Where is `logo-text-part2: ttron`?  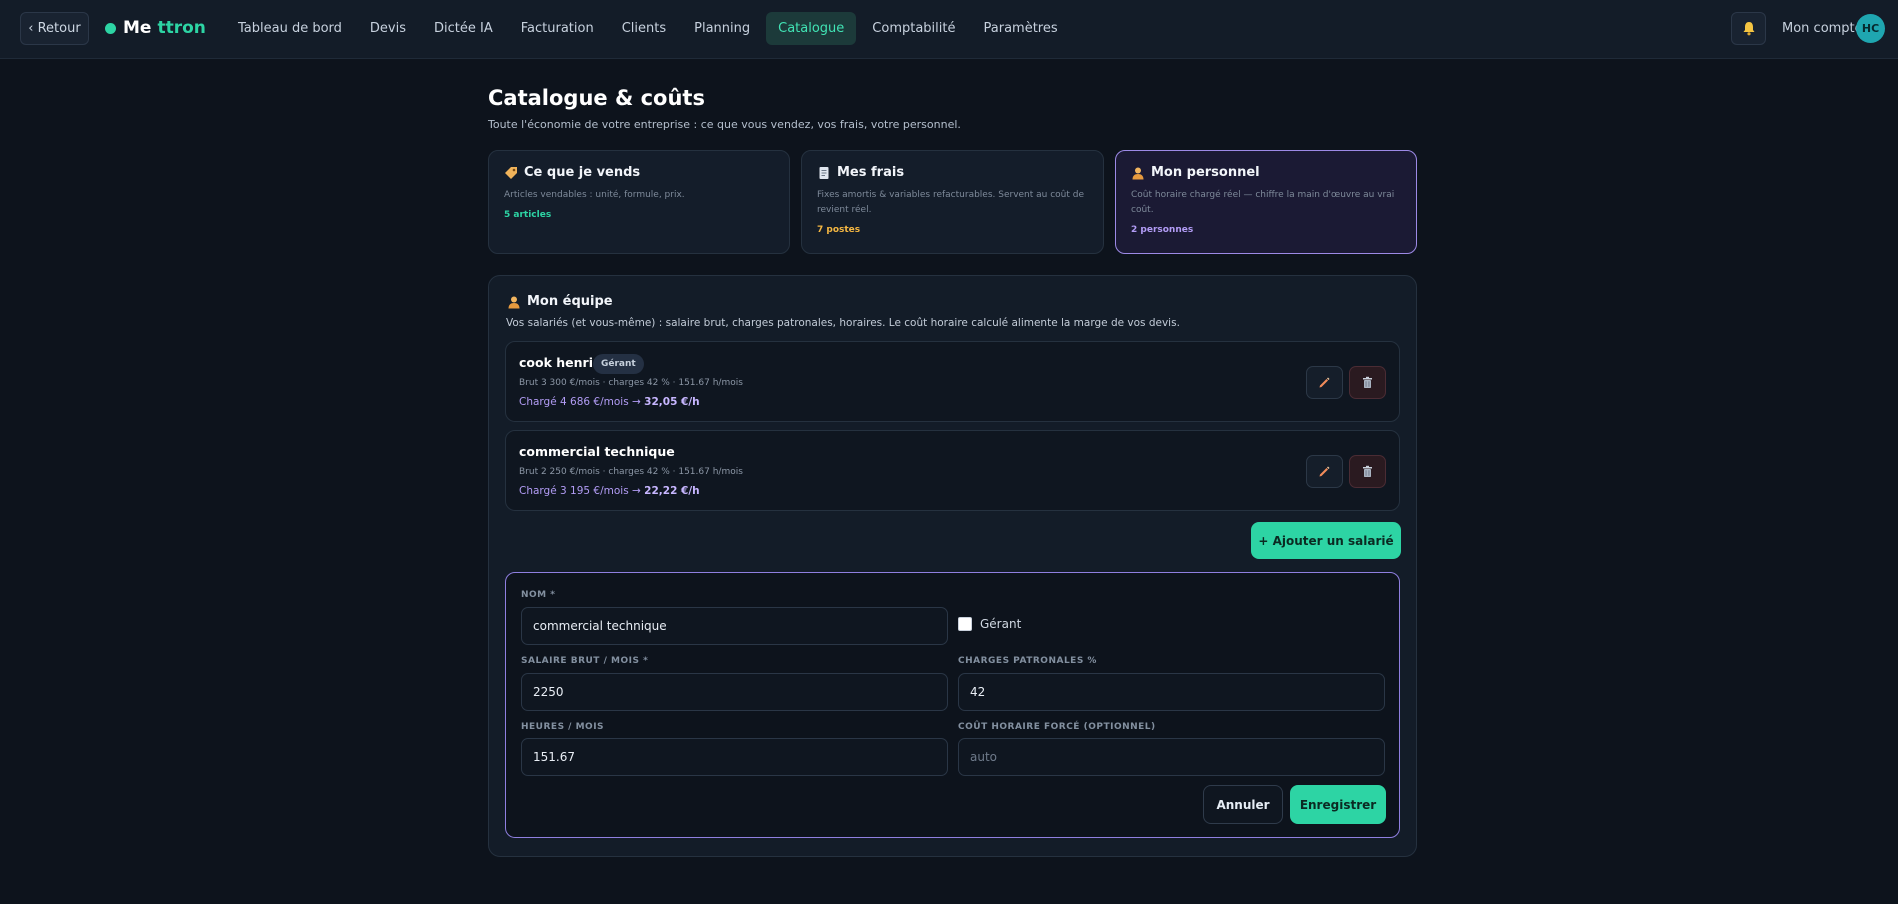 logo-text-part2: ttron is located at coordinates (181, 28).